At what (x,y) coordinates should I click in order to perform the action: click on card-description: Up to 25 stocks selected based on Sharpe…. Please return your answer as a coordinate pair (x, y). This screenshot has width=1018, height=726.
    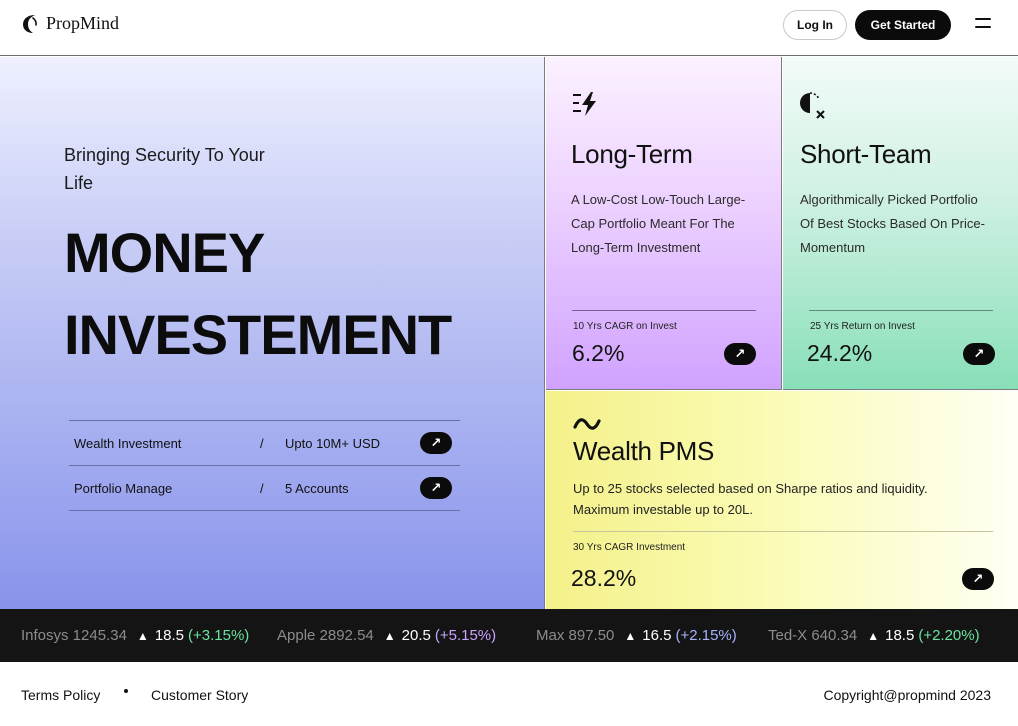
    Looking at the image, I should click on (750, 499).